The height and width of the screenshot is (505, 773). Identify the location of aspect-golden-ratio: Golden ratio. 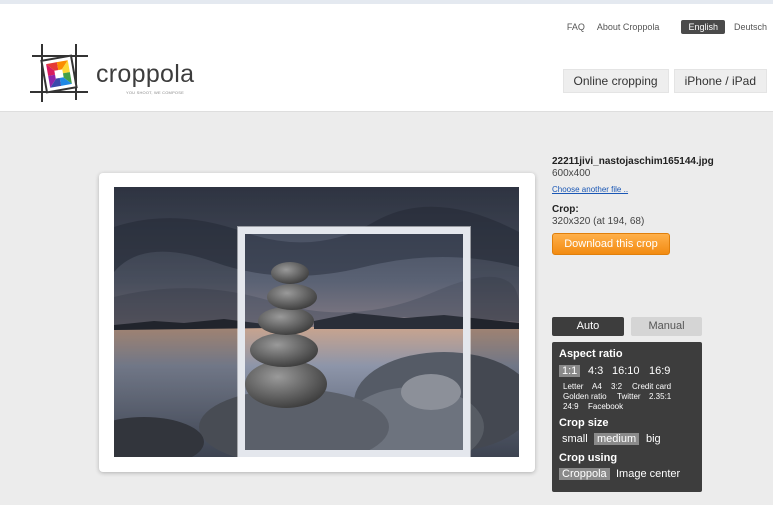
(585, 396).